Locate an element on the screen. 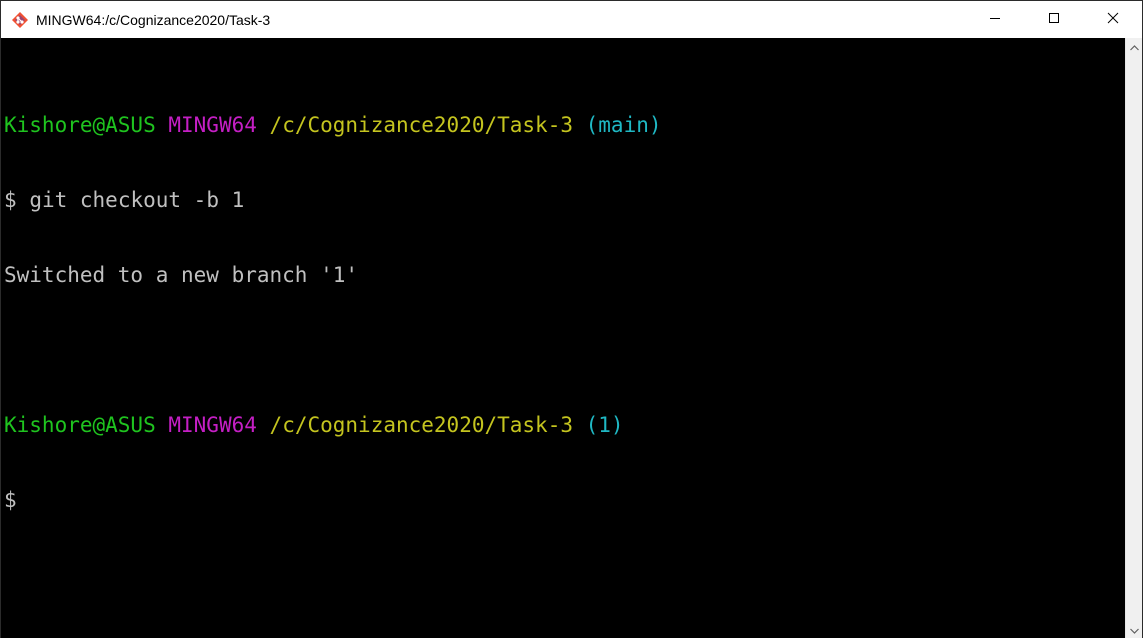 The height and width of the screenshot is (638, 1143). close-button is located at coordinates (1112, 19).